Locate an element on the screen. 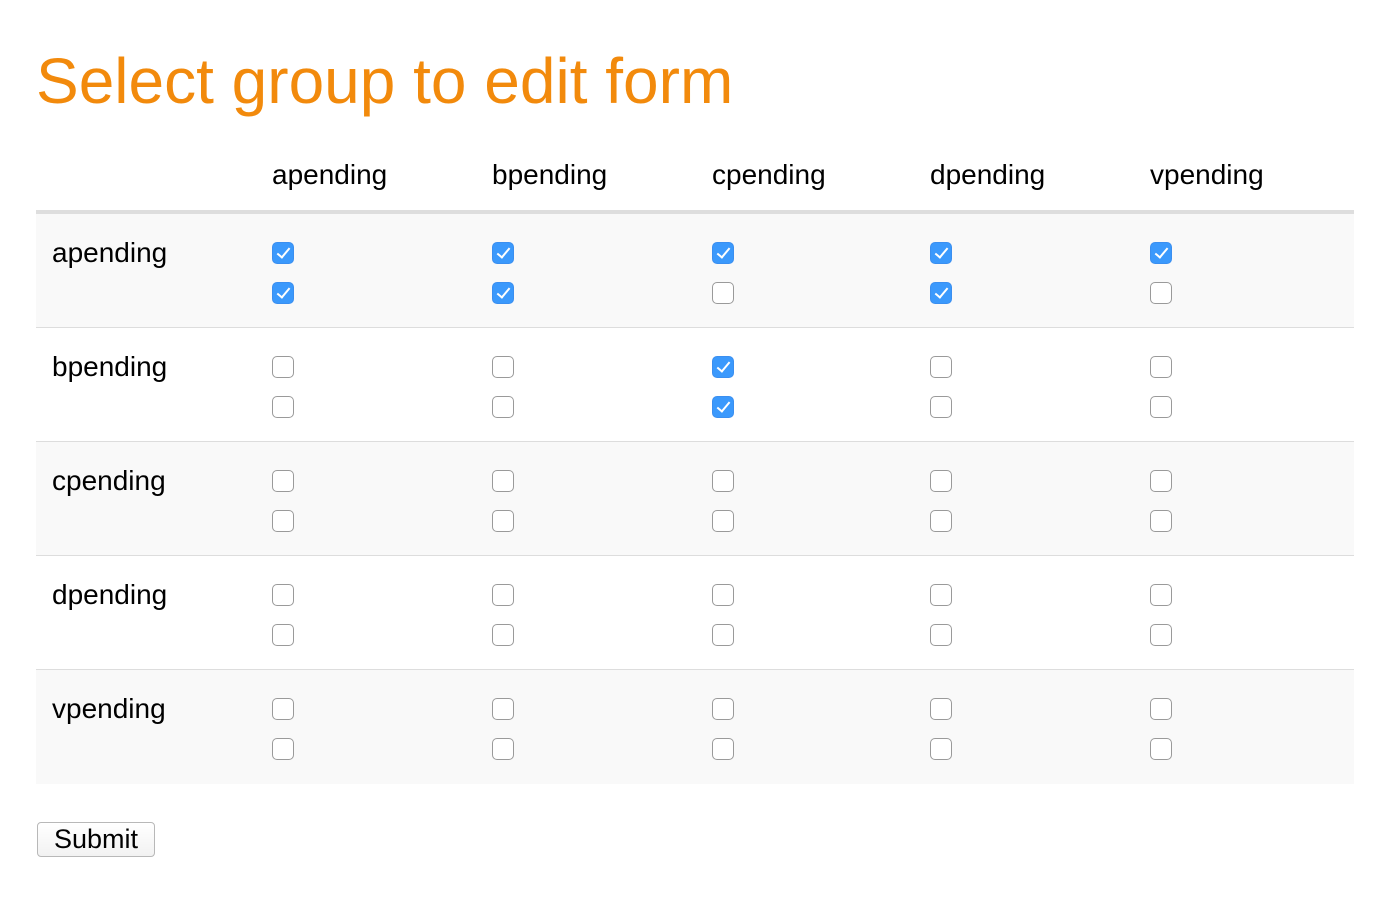 Image resolution: width=1390 pixels, height=898 pixels. cell-apending-bpending is located at coordinates (505, 273).